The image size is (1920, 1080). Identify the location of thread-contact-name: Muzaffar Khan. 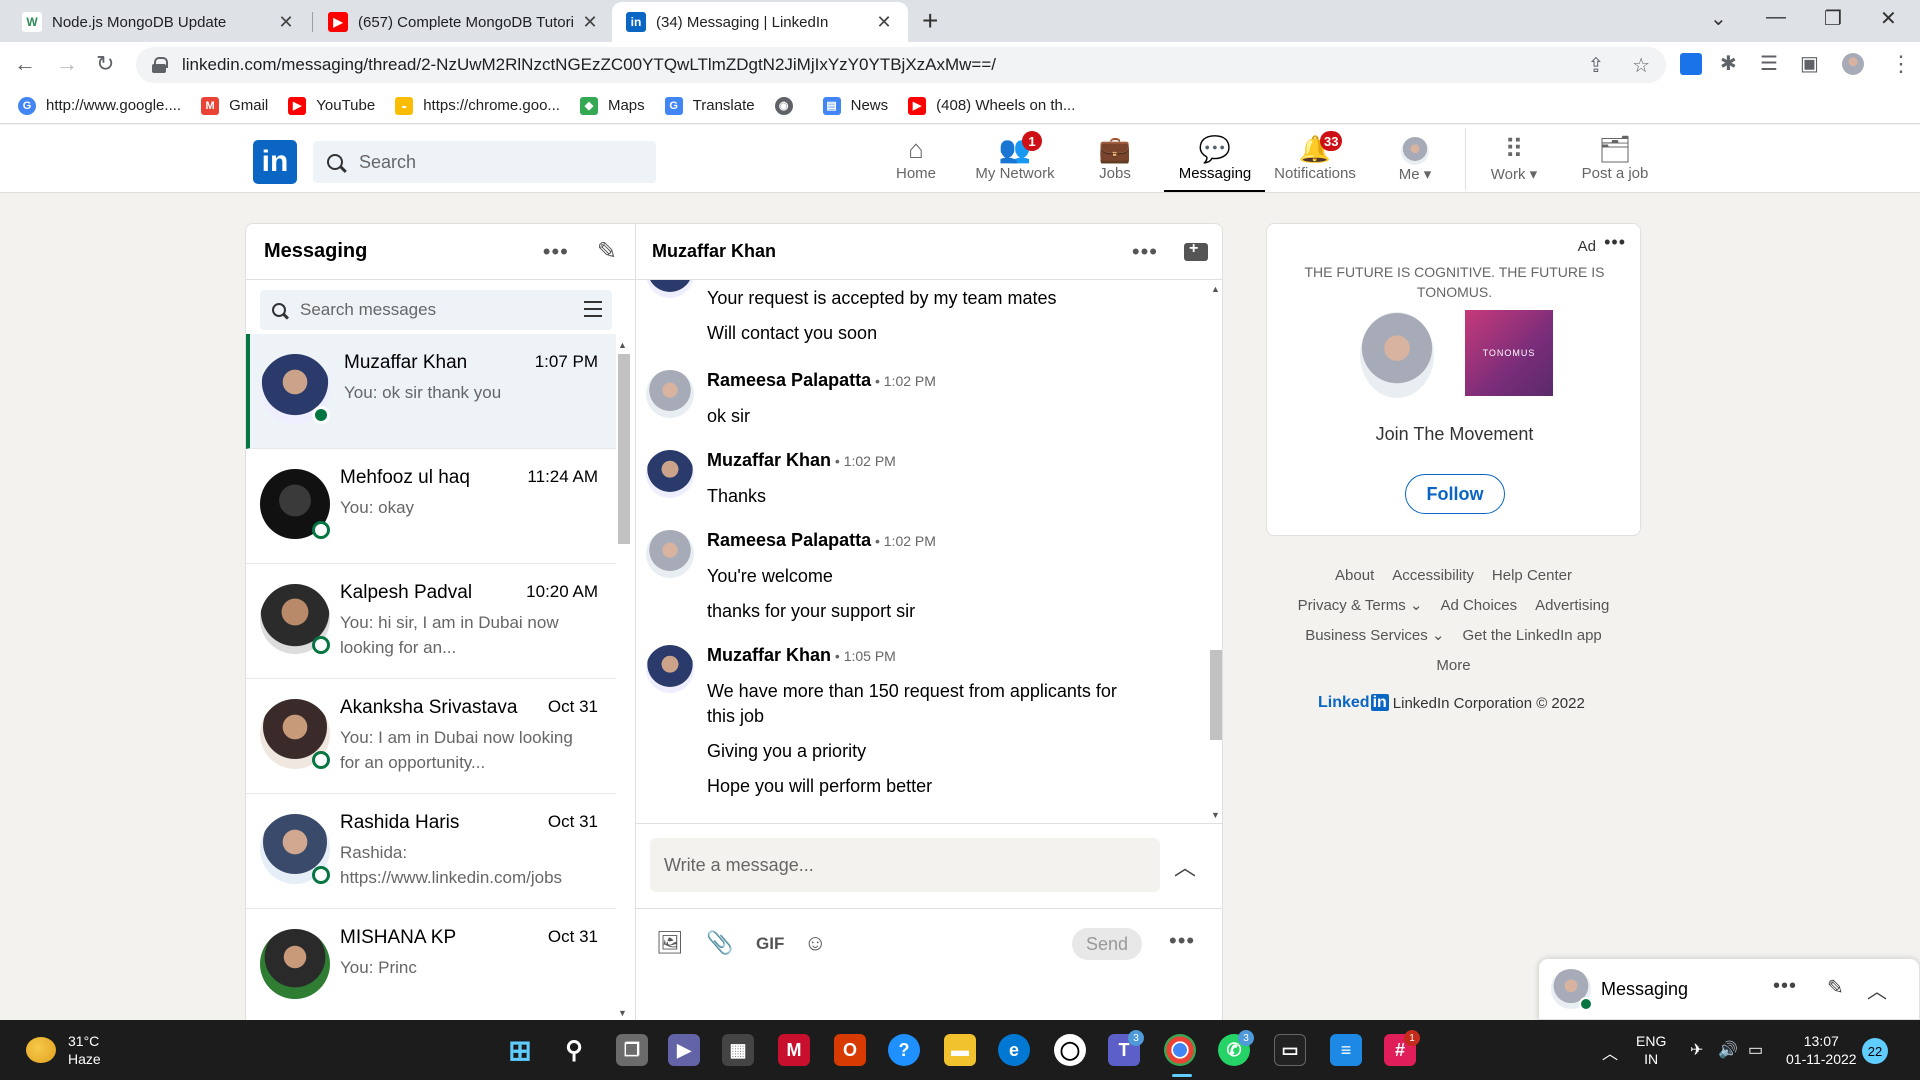
(892, 251).